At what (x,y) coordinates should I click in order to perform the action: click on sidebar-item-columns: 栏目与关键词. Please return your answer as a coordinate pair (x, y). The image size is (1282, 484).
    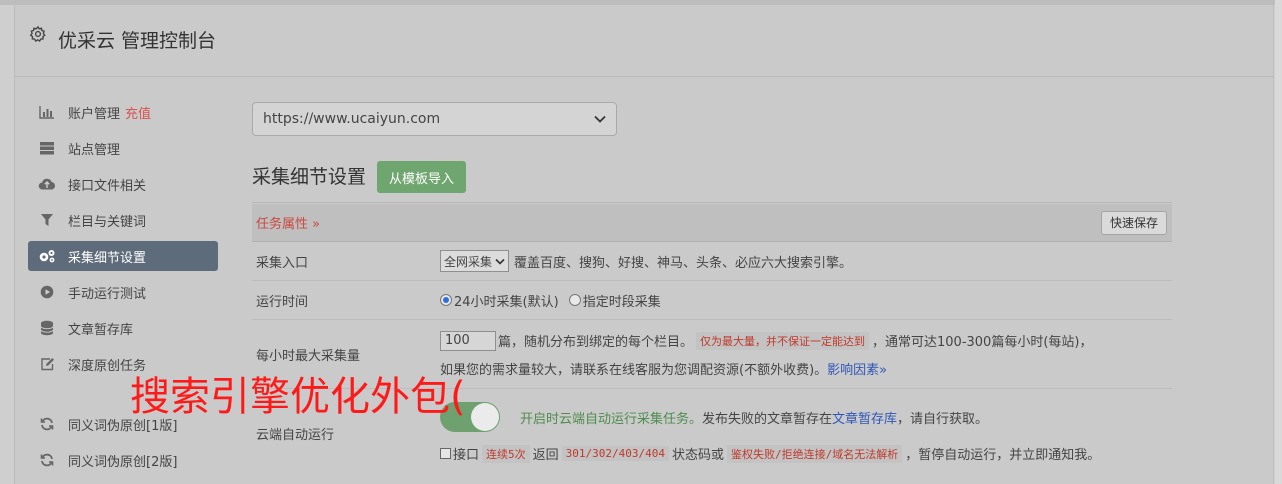
    Looking at the image, I should click on (123, 220).